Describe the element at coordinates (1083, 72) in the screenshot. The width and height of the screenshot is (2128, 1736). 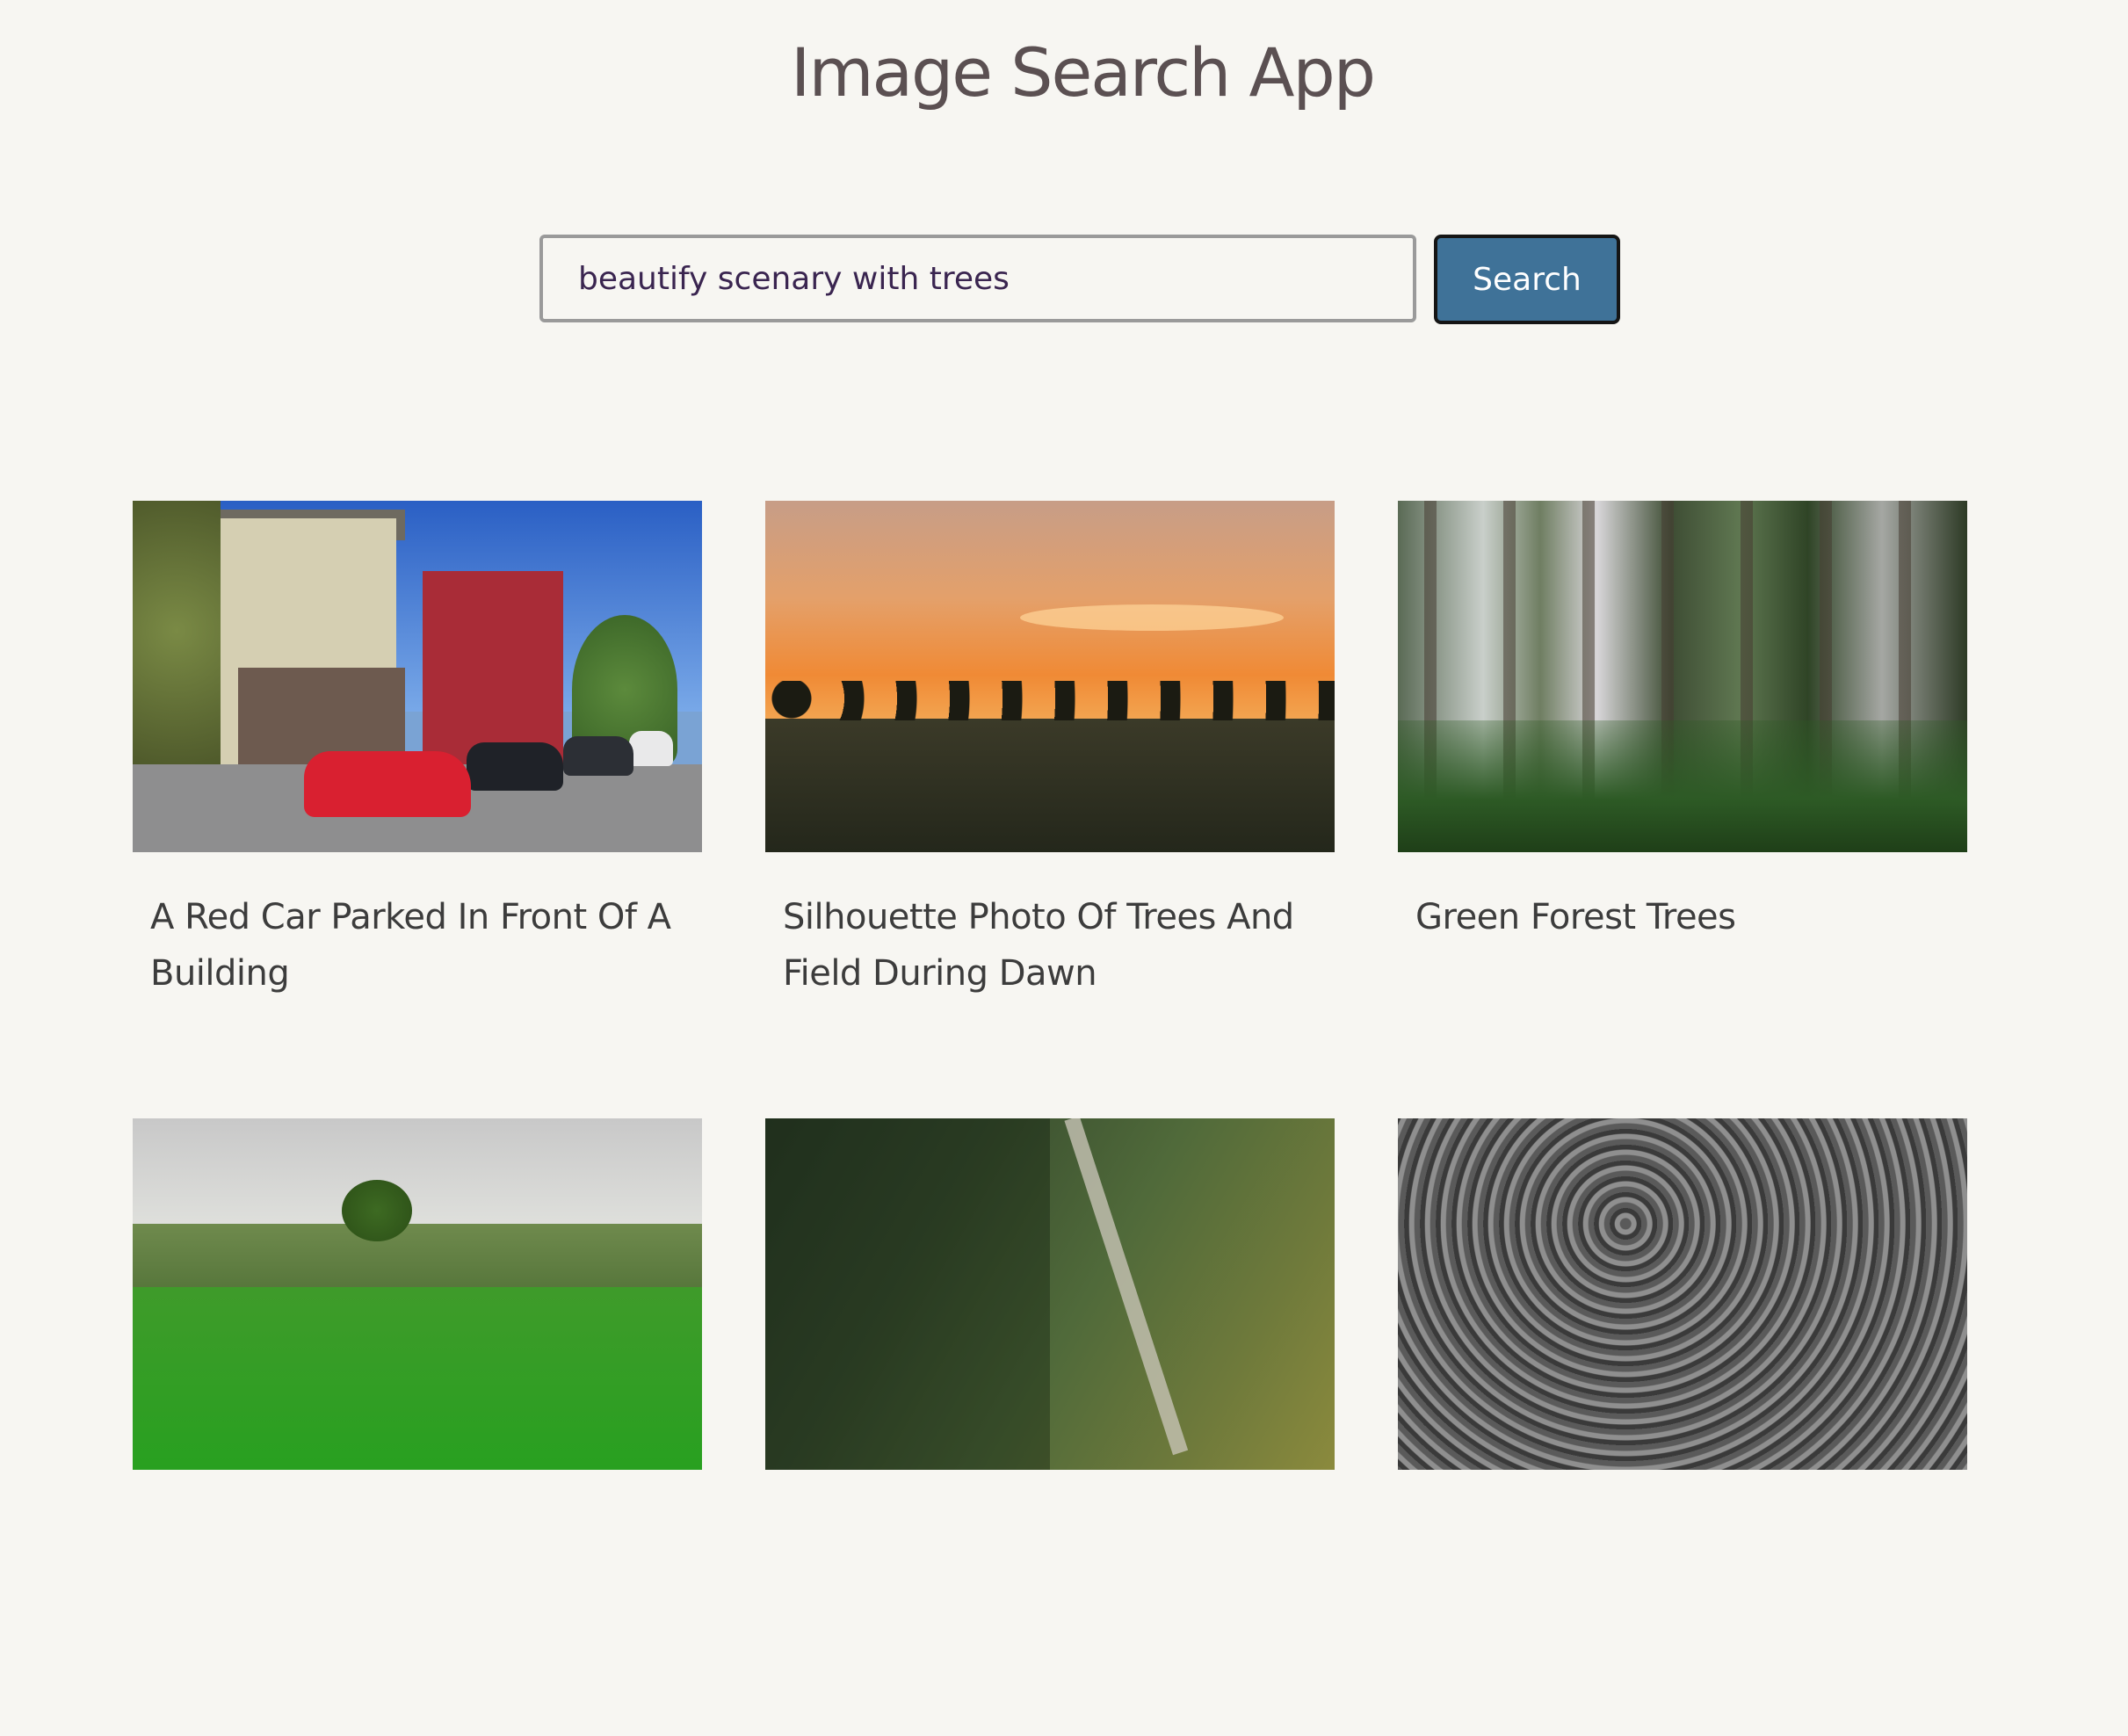
I see `page-title: Image Search App` at that location.